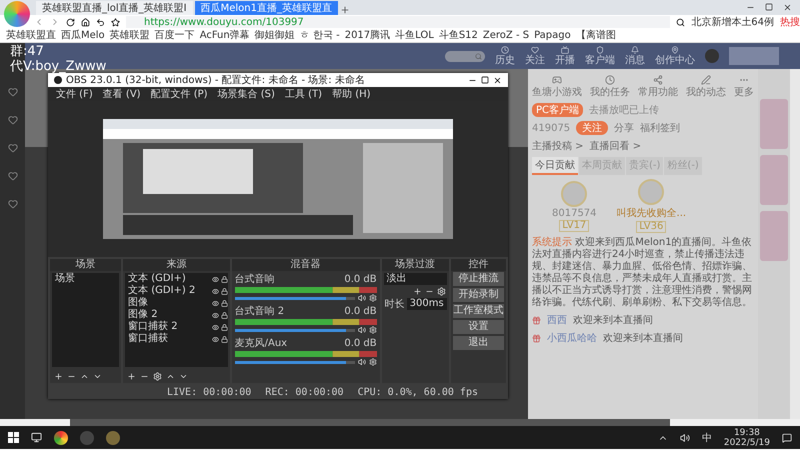 Image resolution: width=800 pixels, height=450 pixels. What do you see at coordinates (675, 60) in the screenshot?
I see `header-link: 创作中心` at bounding box center [675, 60].